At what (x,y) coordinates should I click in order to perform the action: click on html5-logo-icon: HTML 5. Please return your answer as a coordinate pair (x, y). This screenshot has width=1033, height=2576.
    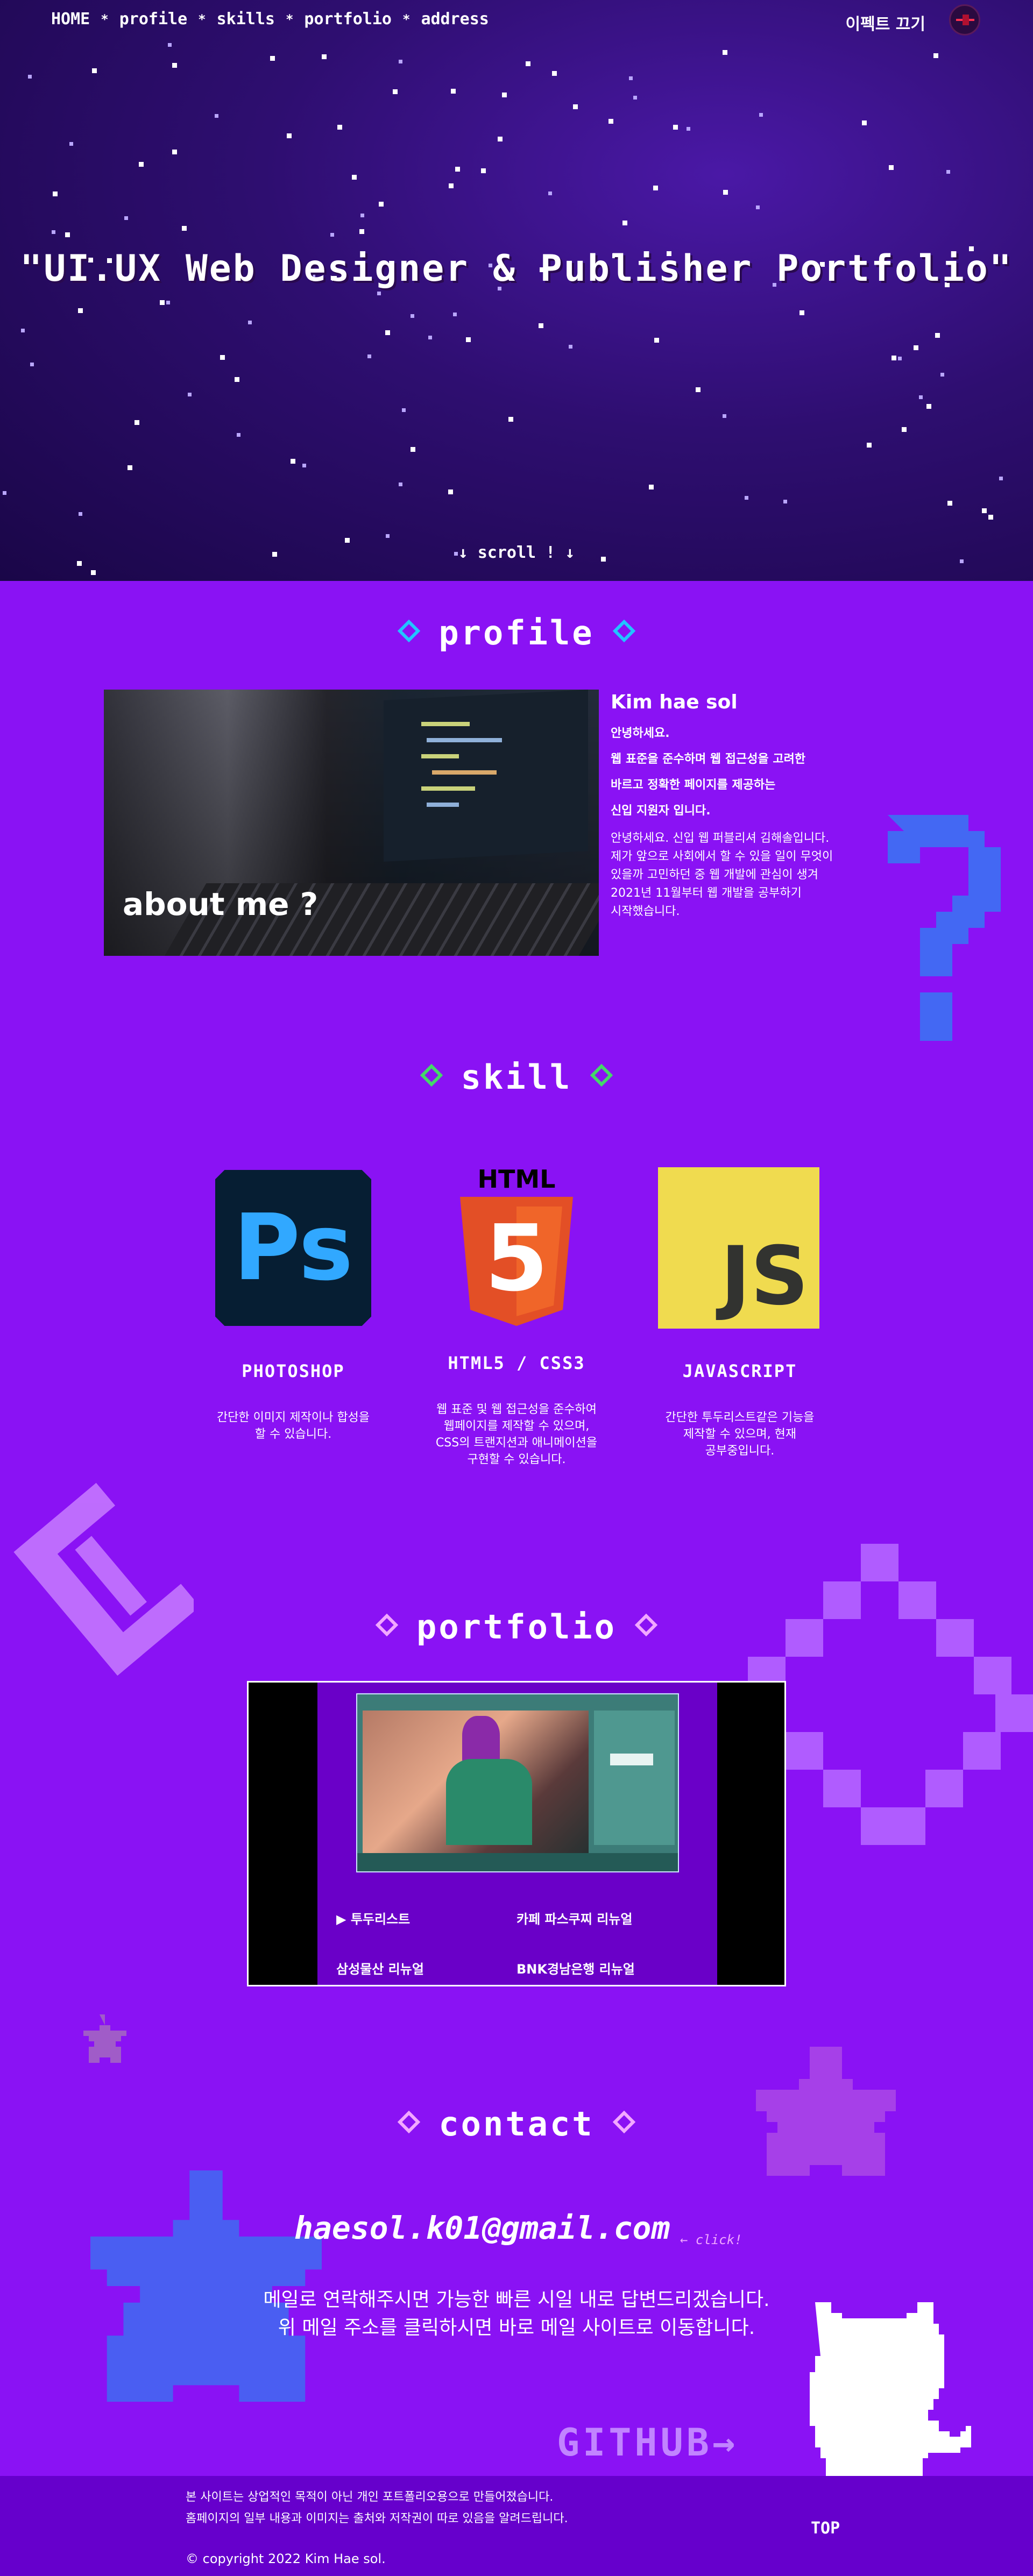
    Looking at the image, I should click on (516, 1245).